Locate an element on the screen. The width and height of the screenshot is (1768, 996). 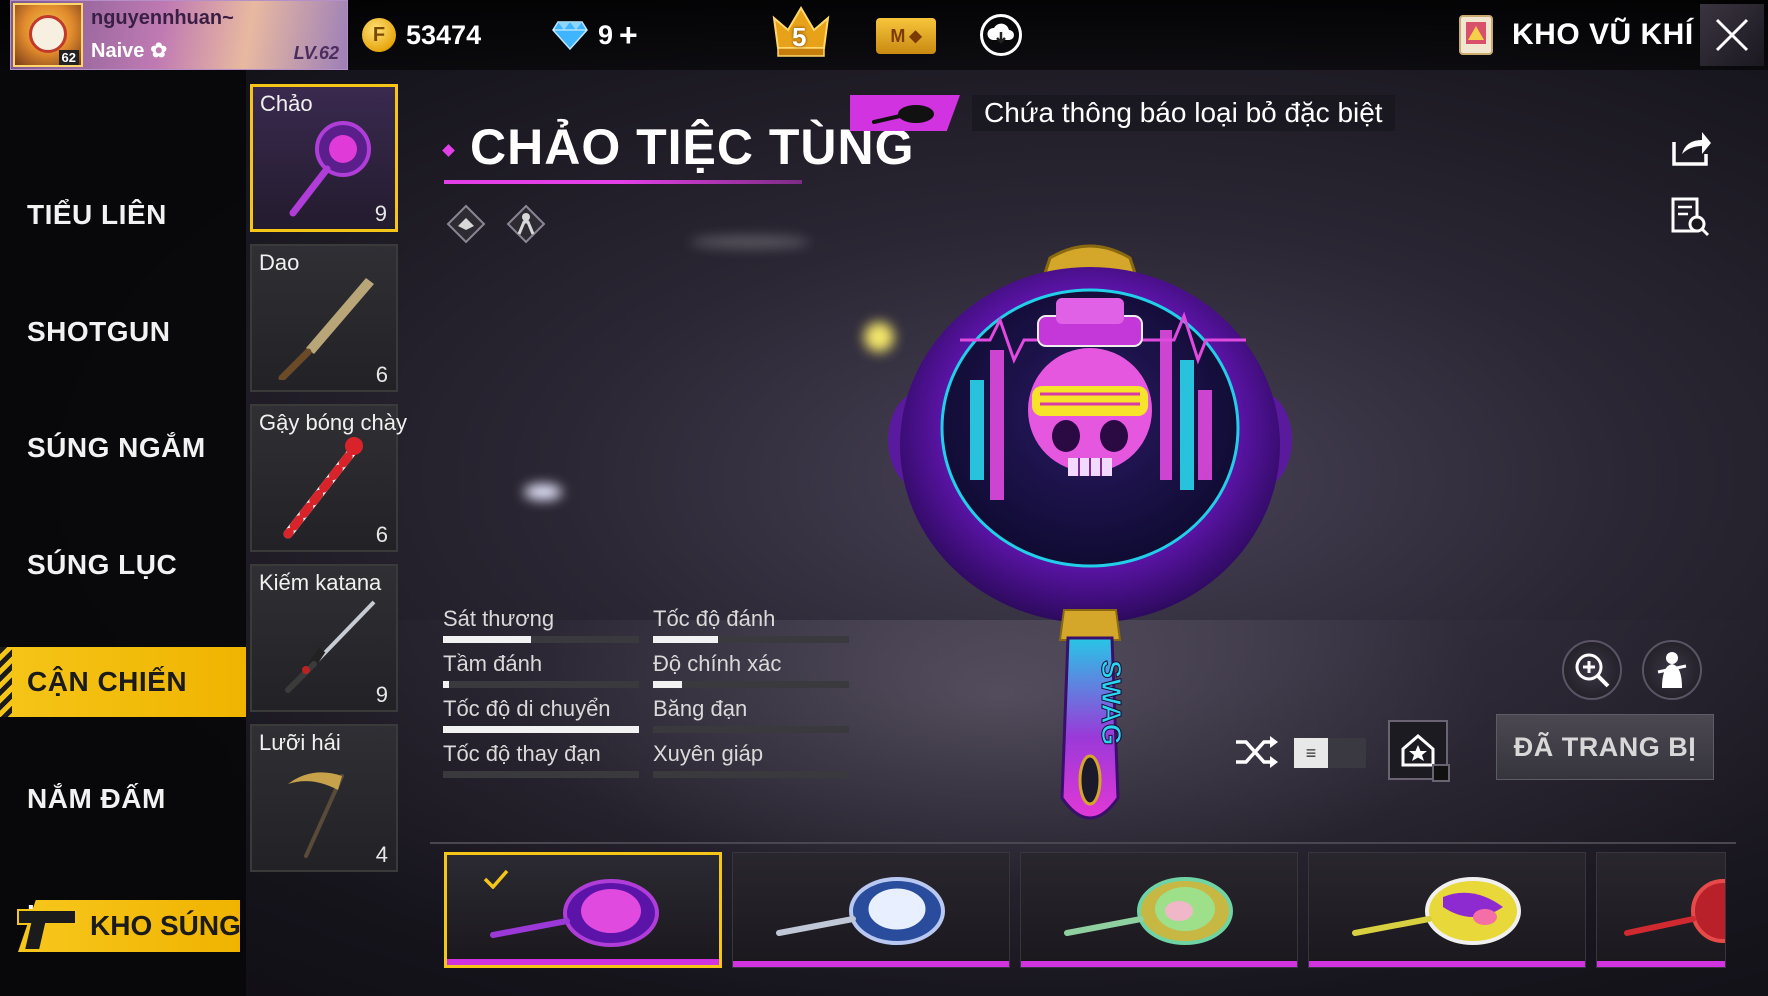
diamond-currency: 9 + is located at coordinates (595, 35).